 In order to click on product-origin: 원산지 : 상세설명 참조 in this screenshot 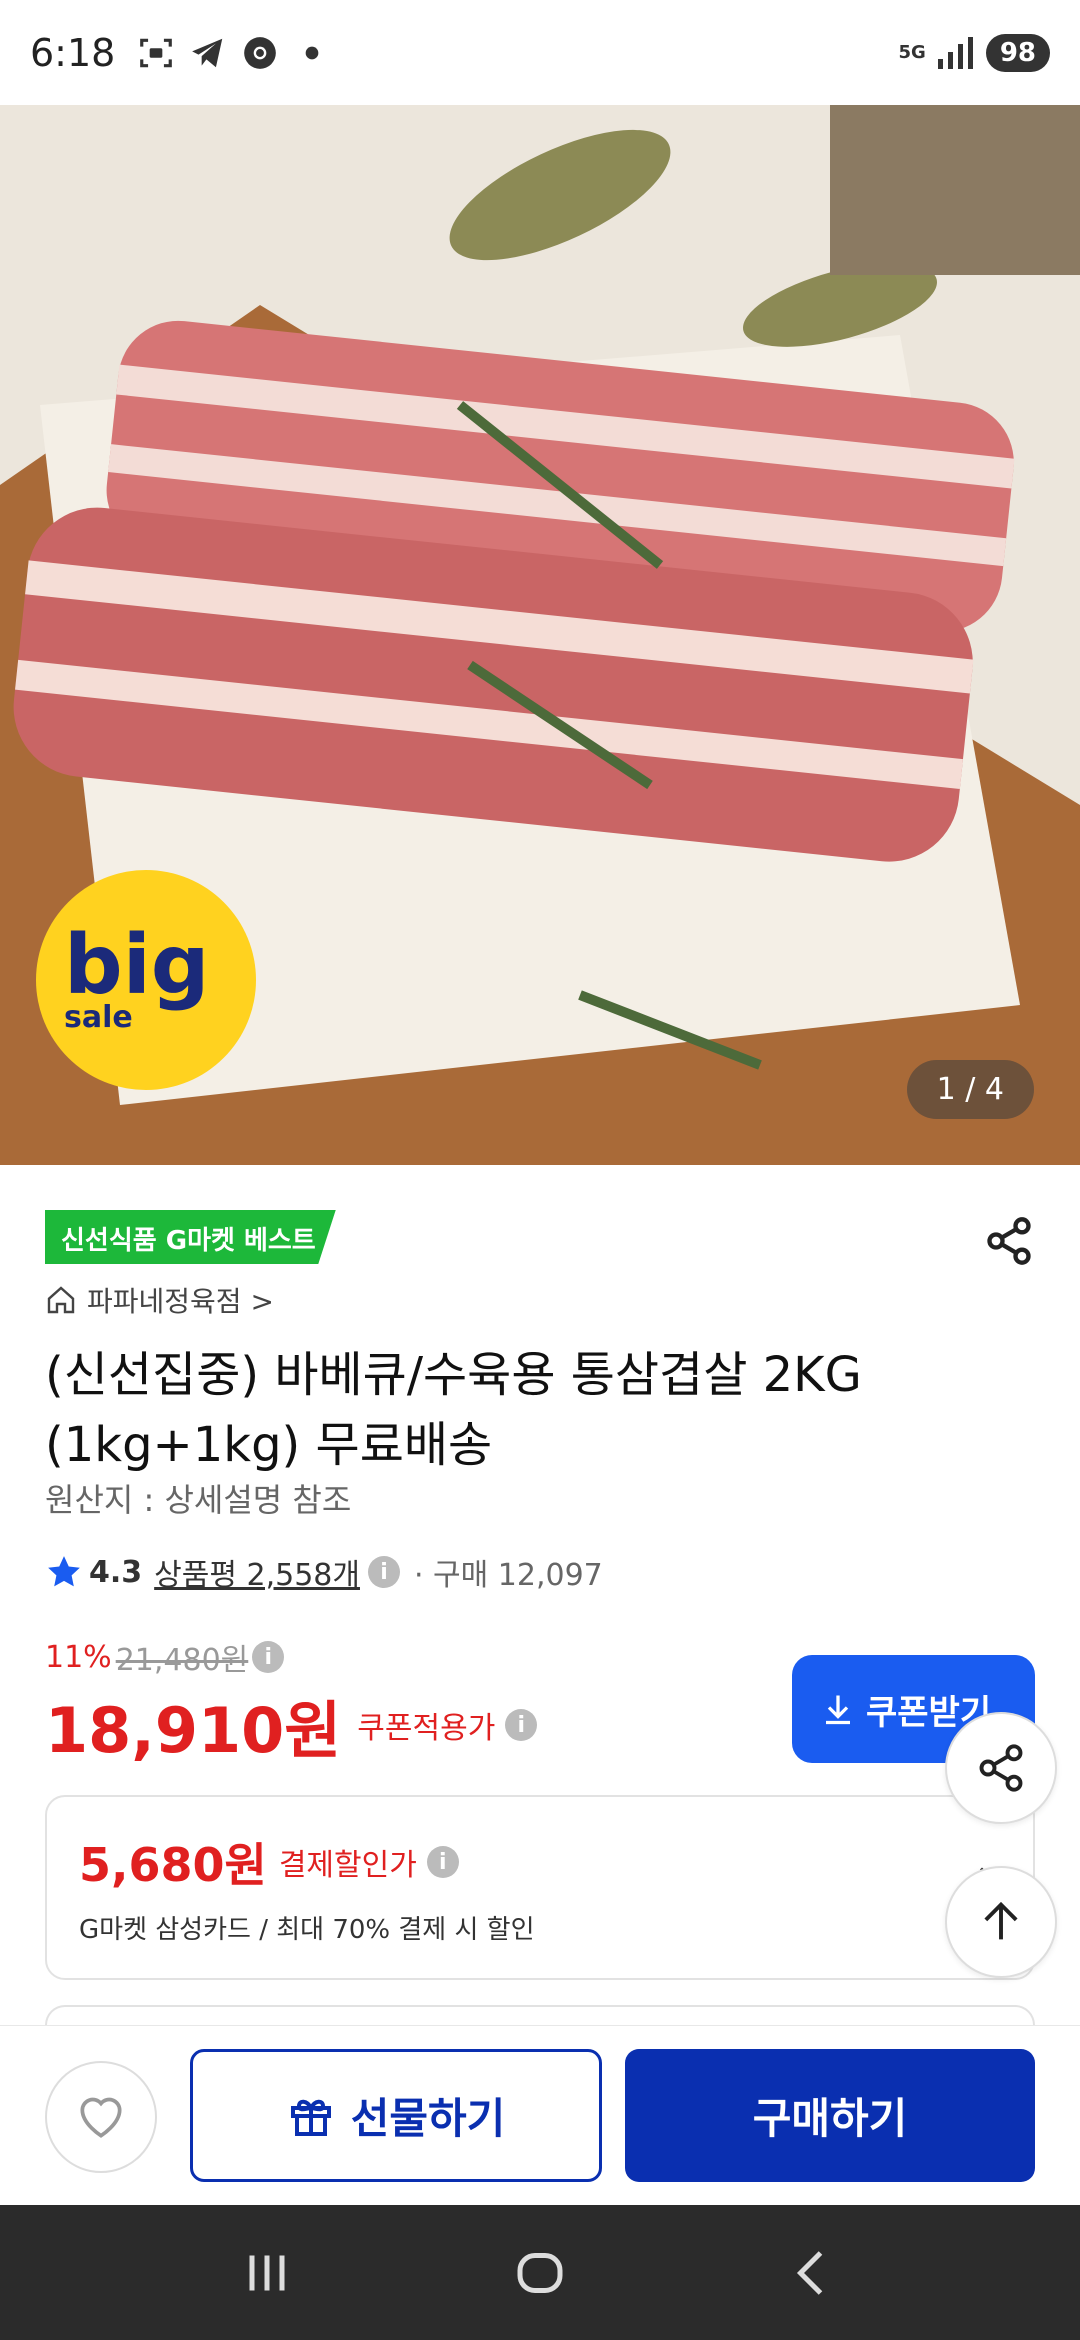, I will do `click(198, 1500)`.